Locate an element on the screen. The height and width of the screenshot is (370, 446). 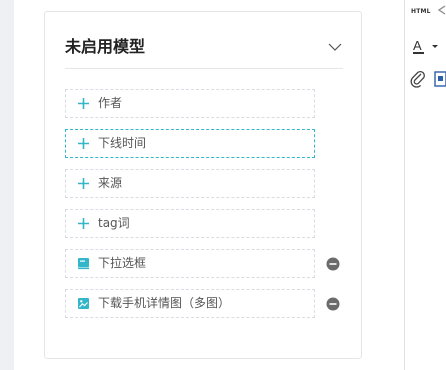
svg-text: A is located at coordinates (417, 45).